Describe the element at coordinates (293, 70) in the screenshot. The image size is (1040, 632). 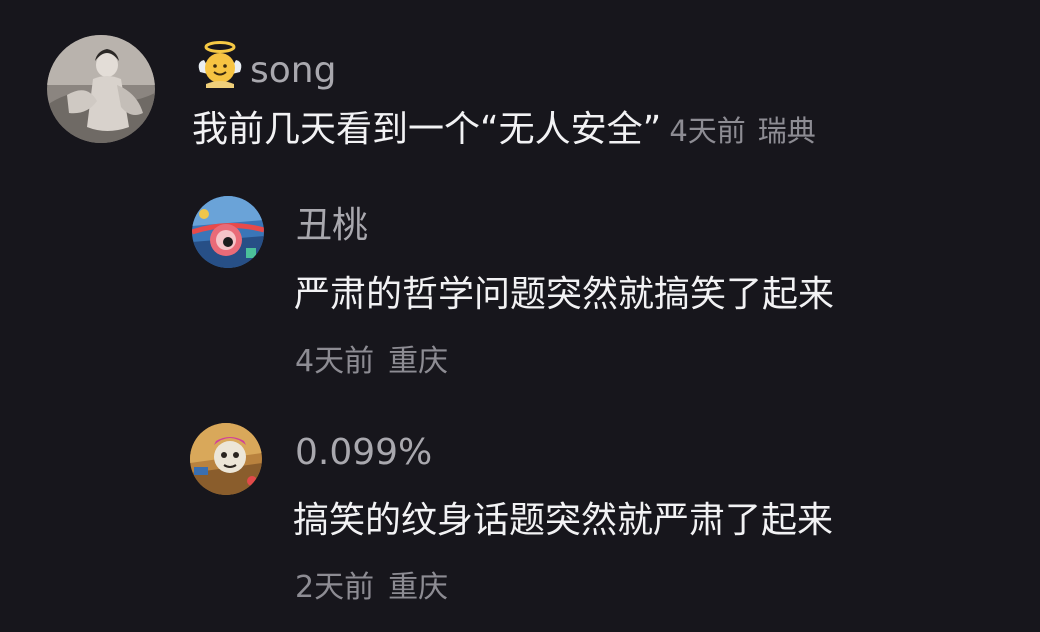
I see `username-text: song` at that location.